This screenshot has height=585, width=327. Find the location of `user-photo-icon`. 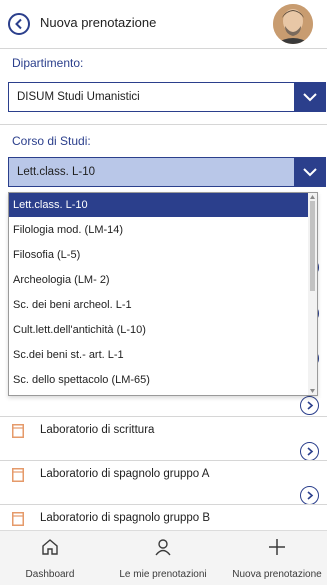

user-photo-icon is located at coordinates (293, 24).